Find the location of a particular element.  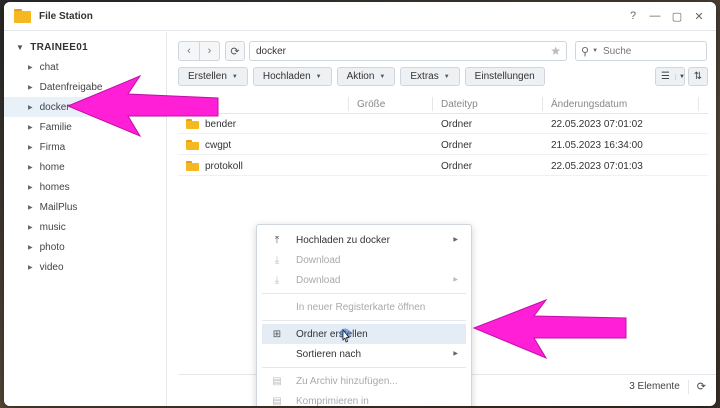

close-button: ✕ is located at coordinates (699, 16).